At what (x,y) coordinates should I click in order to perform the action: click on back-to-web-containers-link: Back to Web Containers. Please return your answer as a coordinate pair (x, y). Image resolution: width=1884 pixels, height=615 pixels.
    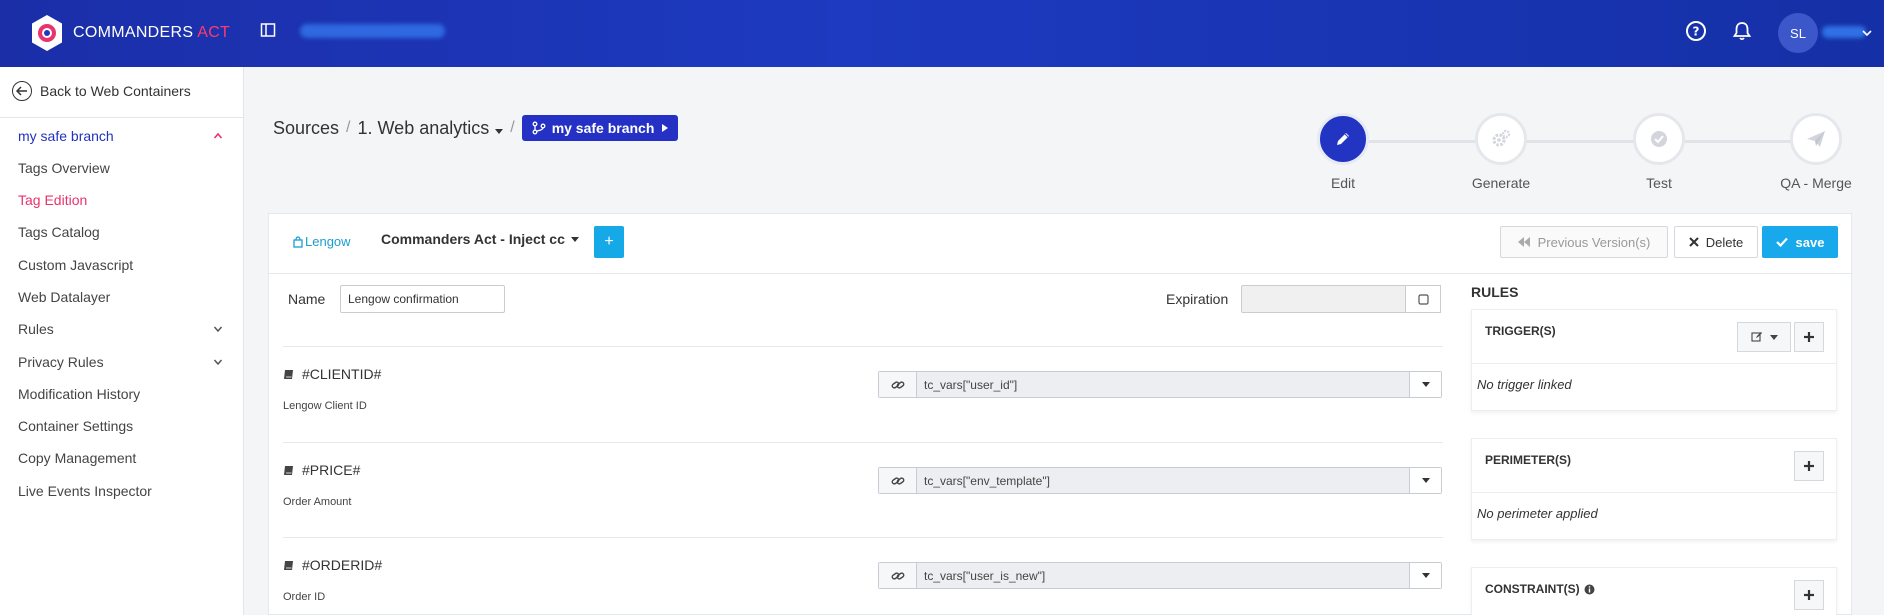
    Looking at the image, I should click on (101, 91).